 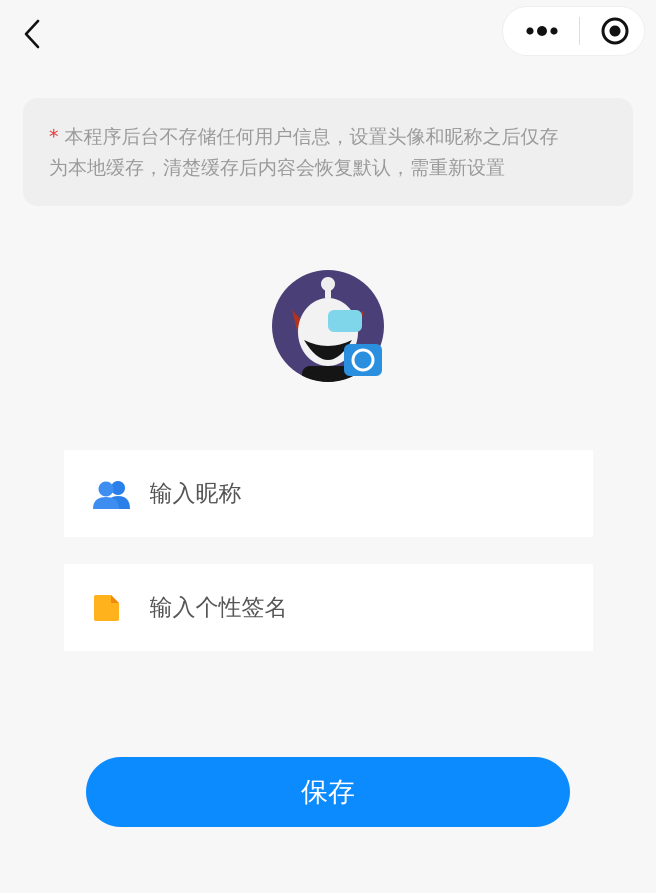 What do you see at coordinates (328, 493) in the screenshot?
I see `input-field: 输入昵称` at bounding box center [328, 493].